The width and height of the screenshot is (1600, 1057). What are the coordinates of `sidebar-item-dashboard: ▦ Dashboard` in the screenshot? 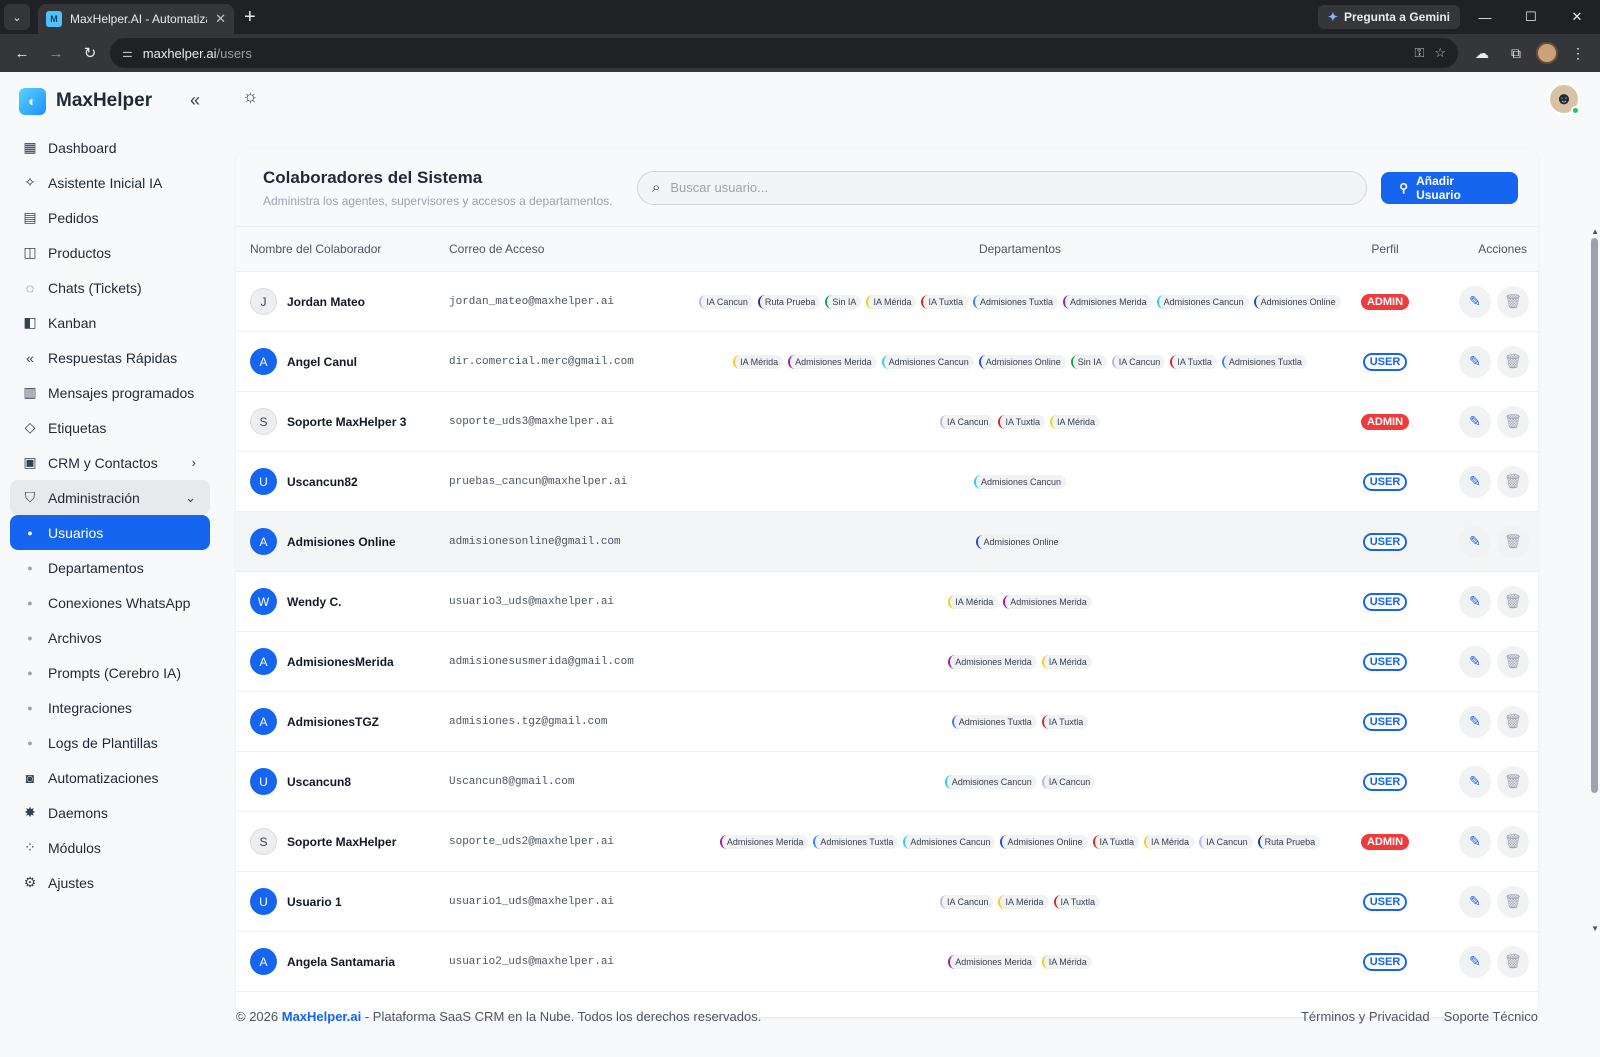 It's located at (110, 147).